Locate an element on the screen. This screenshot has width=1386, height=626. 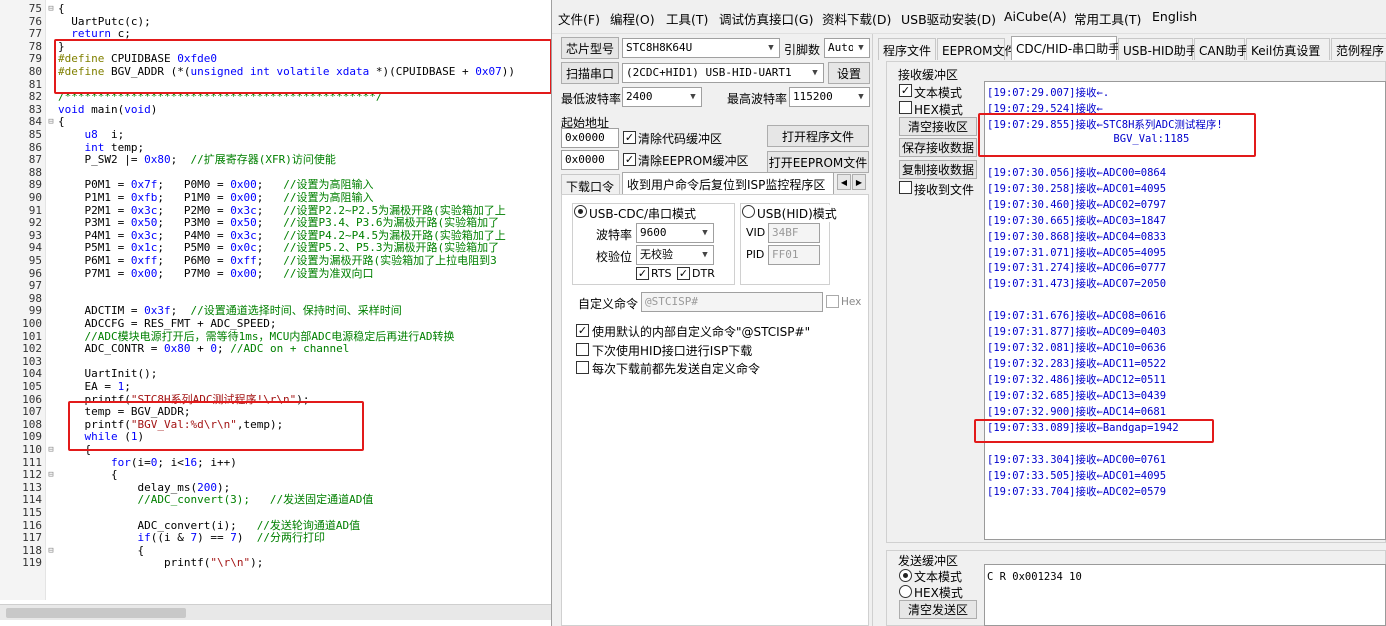
min-baud-label: 最低波特率 is located at coordinates (591, 99).